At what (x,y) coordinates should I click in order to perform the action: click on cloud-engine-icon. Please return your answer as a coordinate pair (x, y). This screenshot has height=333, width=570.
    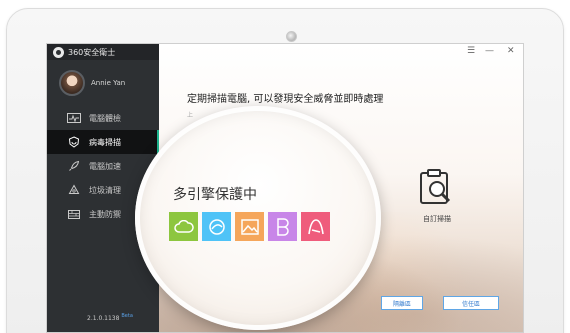
    Looking at the image, I should click on (183, 226).